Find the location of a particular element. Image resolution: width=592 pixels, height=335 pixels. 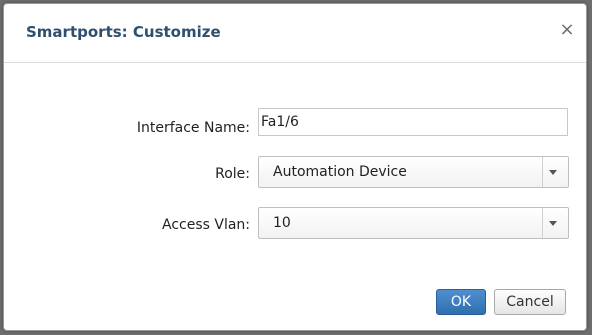

cancel-button: Cancel is located at coordinates (530, 302).